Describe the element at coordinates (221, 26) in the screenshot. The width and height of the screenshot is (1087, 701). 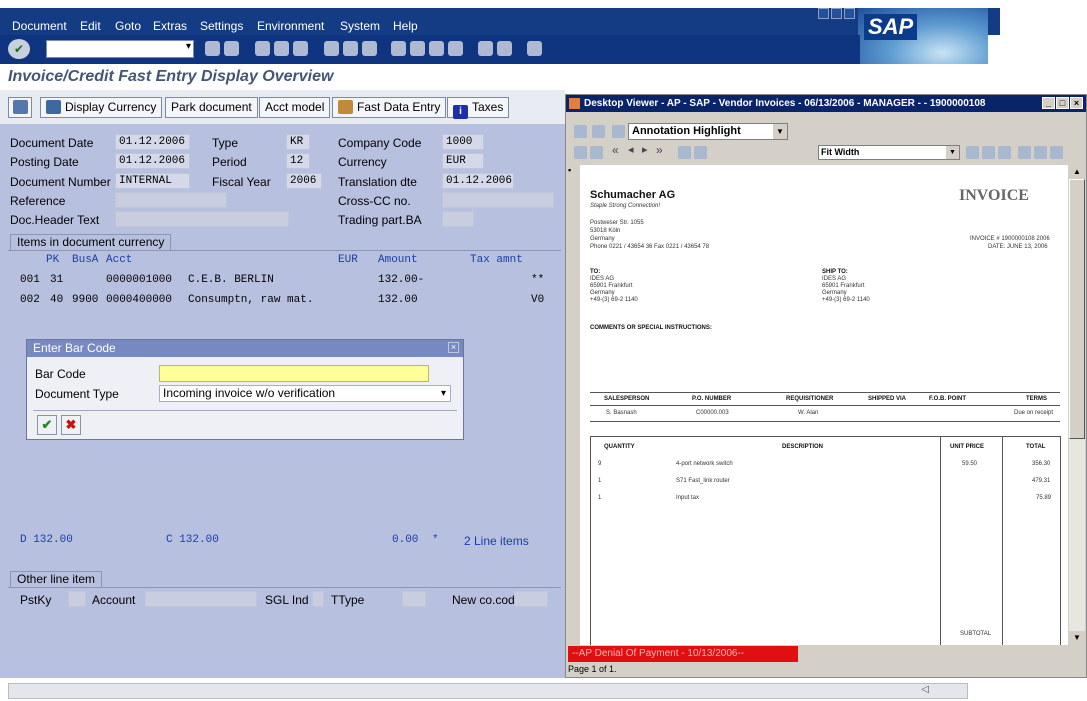
I see `menu-settings: Settings` at that location.